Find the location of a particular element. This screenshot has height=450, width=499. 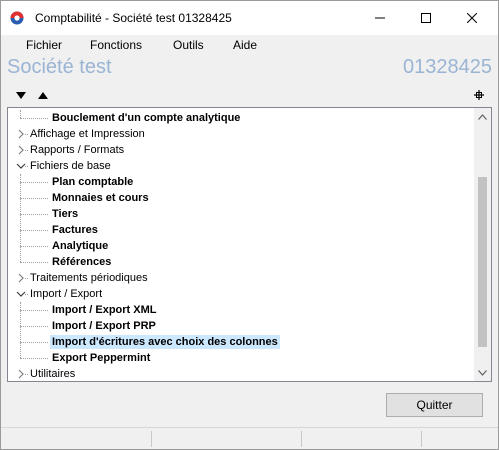

maximize-button is located at coordinates (426, 18).